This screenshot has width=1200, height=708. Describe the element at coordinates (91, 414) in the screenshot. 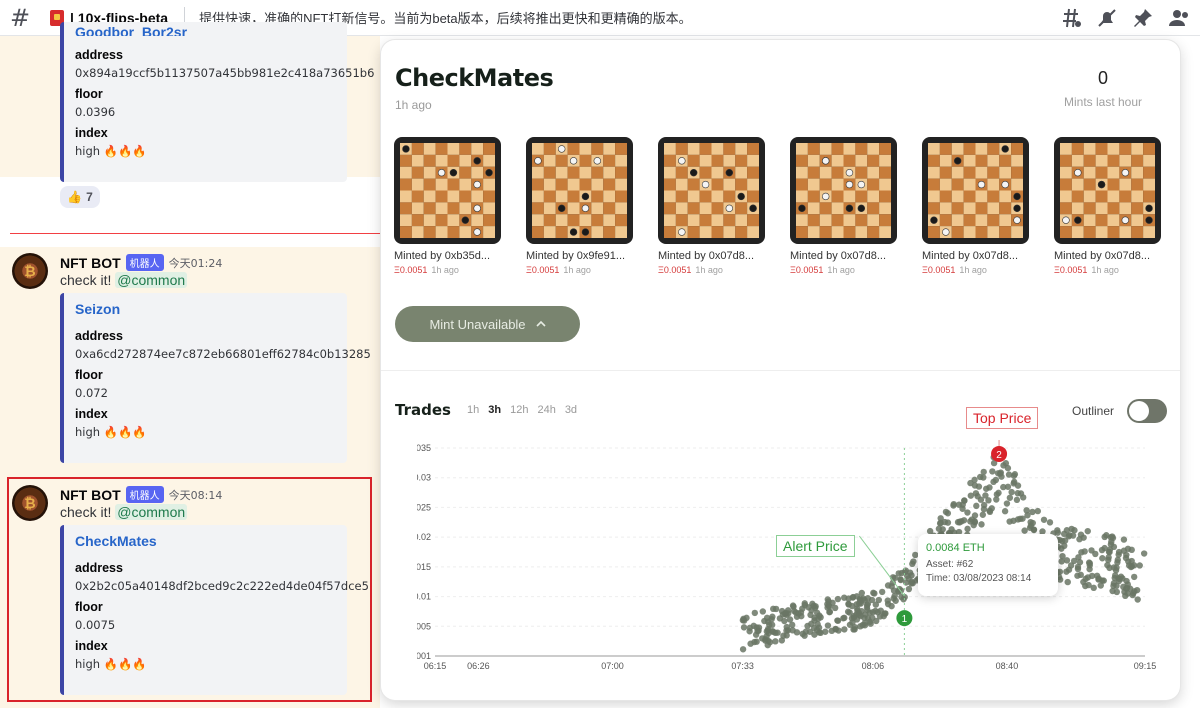

I see `index-label: index` at that location.